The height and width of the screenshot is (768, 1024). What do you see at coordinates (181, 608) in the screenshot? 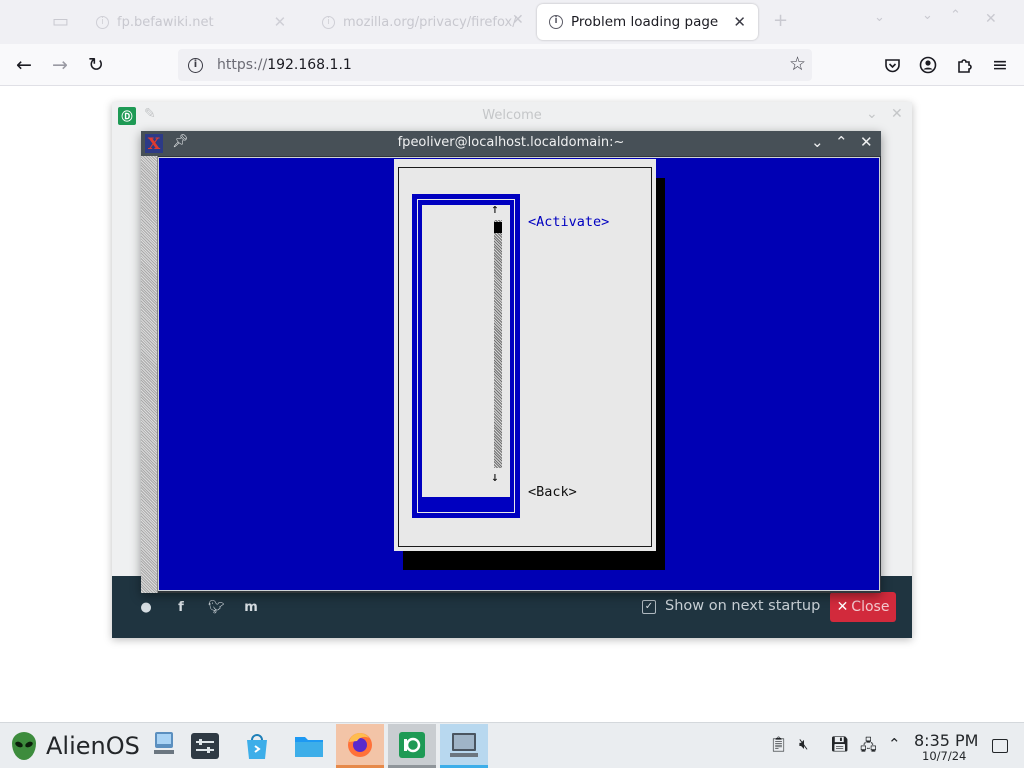
I see `facebook-icon: f` at bounding box center [181, 608].